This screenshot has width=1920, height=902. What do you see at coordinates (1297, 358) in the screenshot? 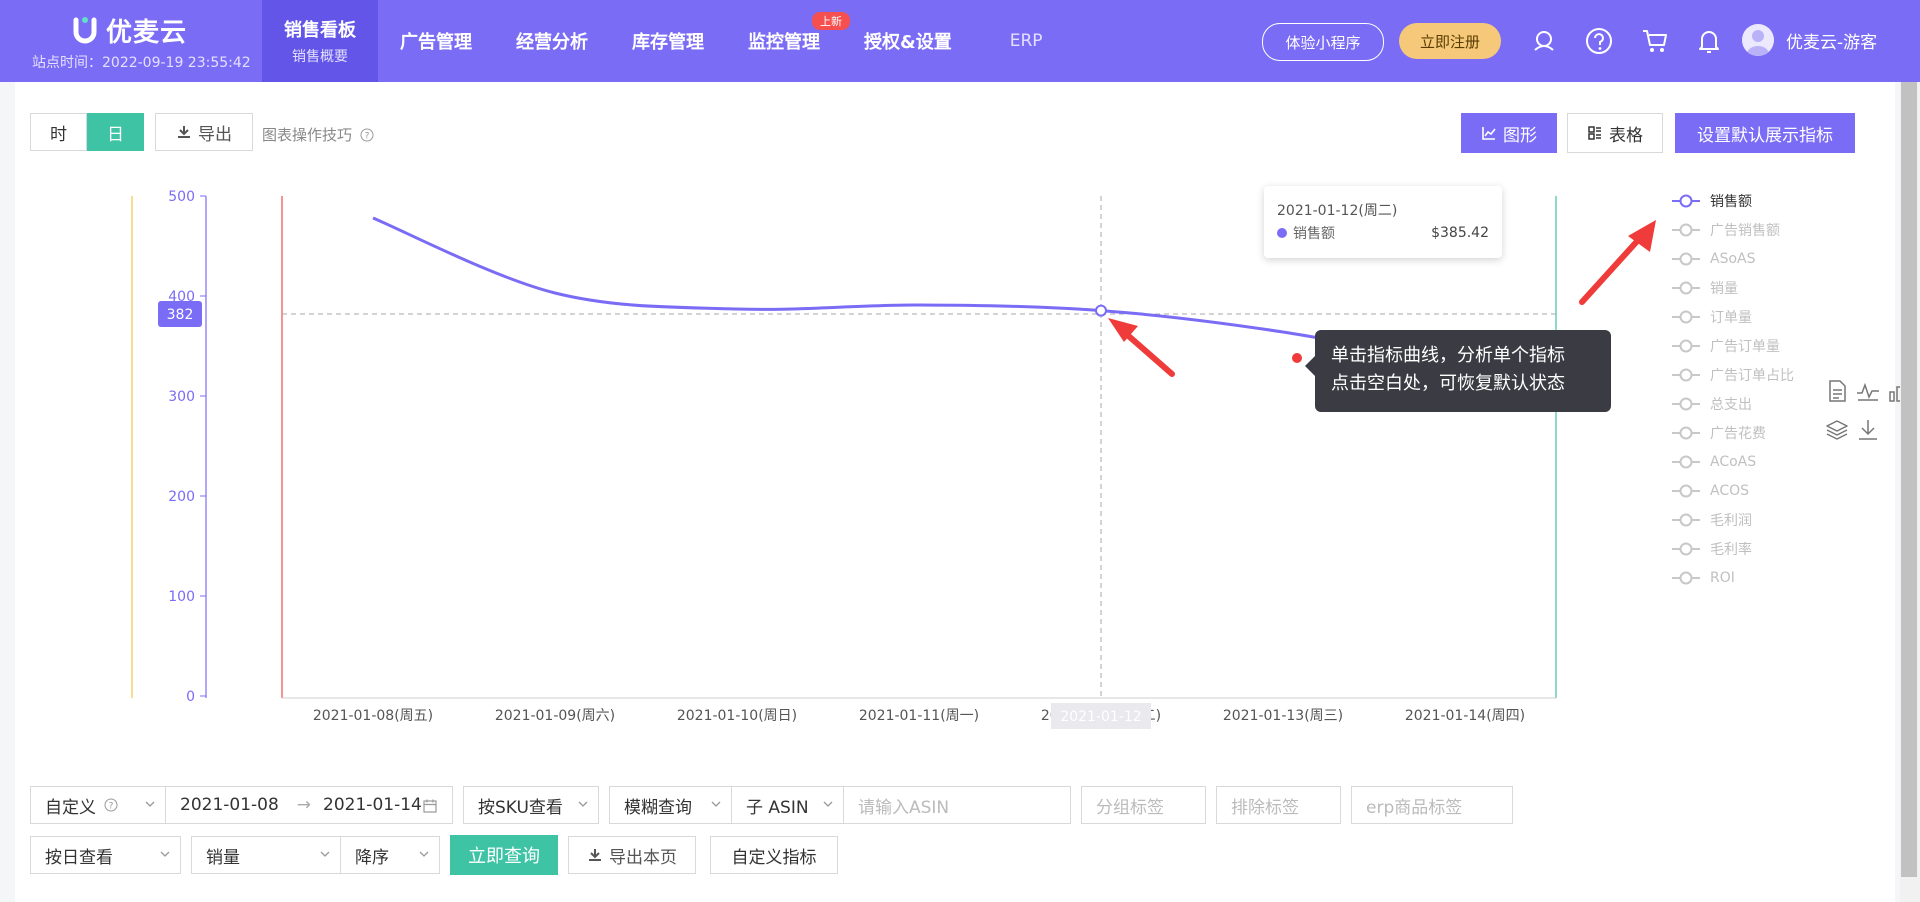
I see `annotation-dot` at bounding box center [1297, 358].